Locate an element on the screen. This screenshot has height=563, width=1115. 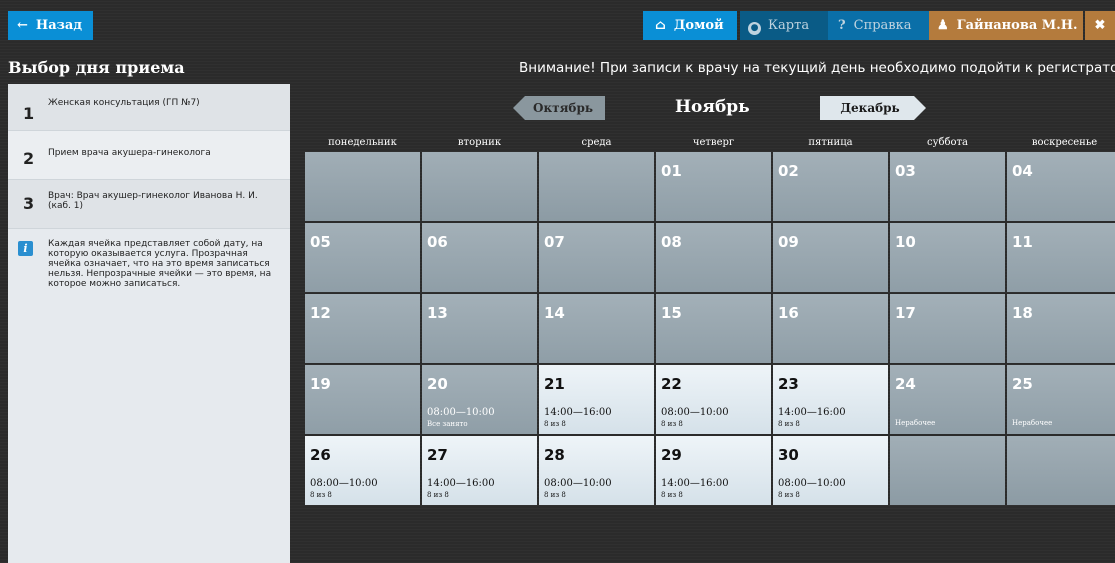
day-number: 26 is located at coordinates (320, 455).